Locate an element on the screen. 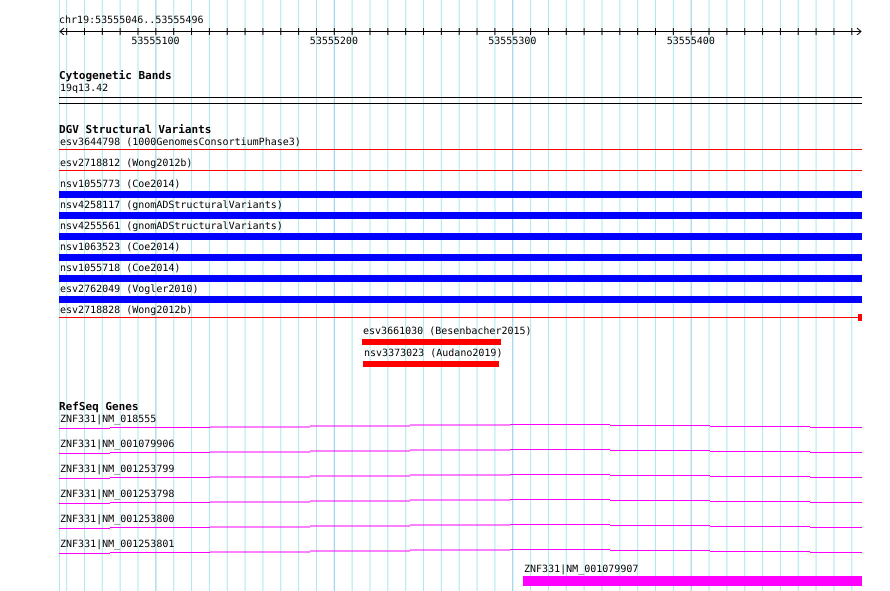 The width and height of the screenshot is (890, 591). gene-label: ZNF331|NM_018555 is located at coordinates (108, 419).